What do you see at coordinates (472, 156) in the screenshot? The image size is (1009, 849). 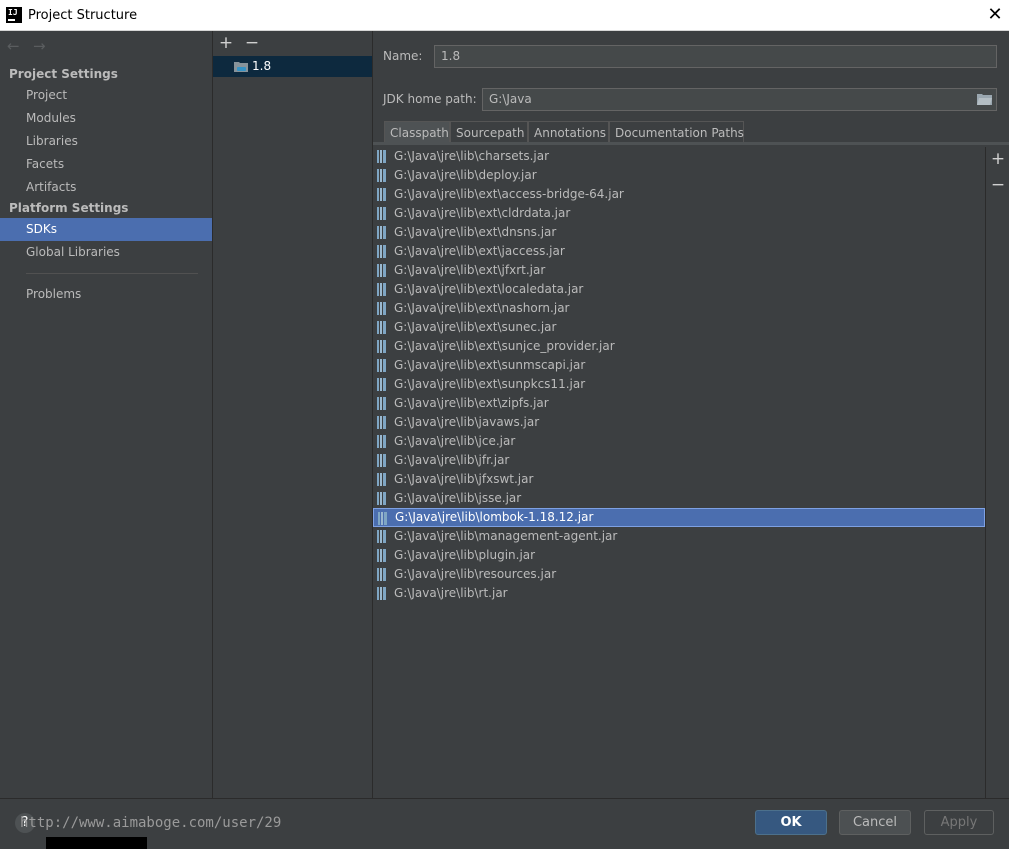 I see `classpath-entry-text: G:\Java\jre\lib\charsets.jar` at bounding box center [472, 156].